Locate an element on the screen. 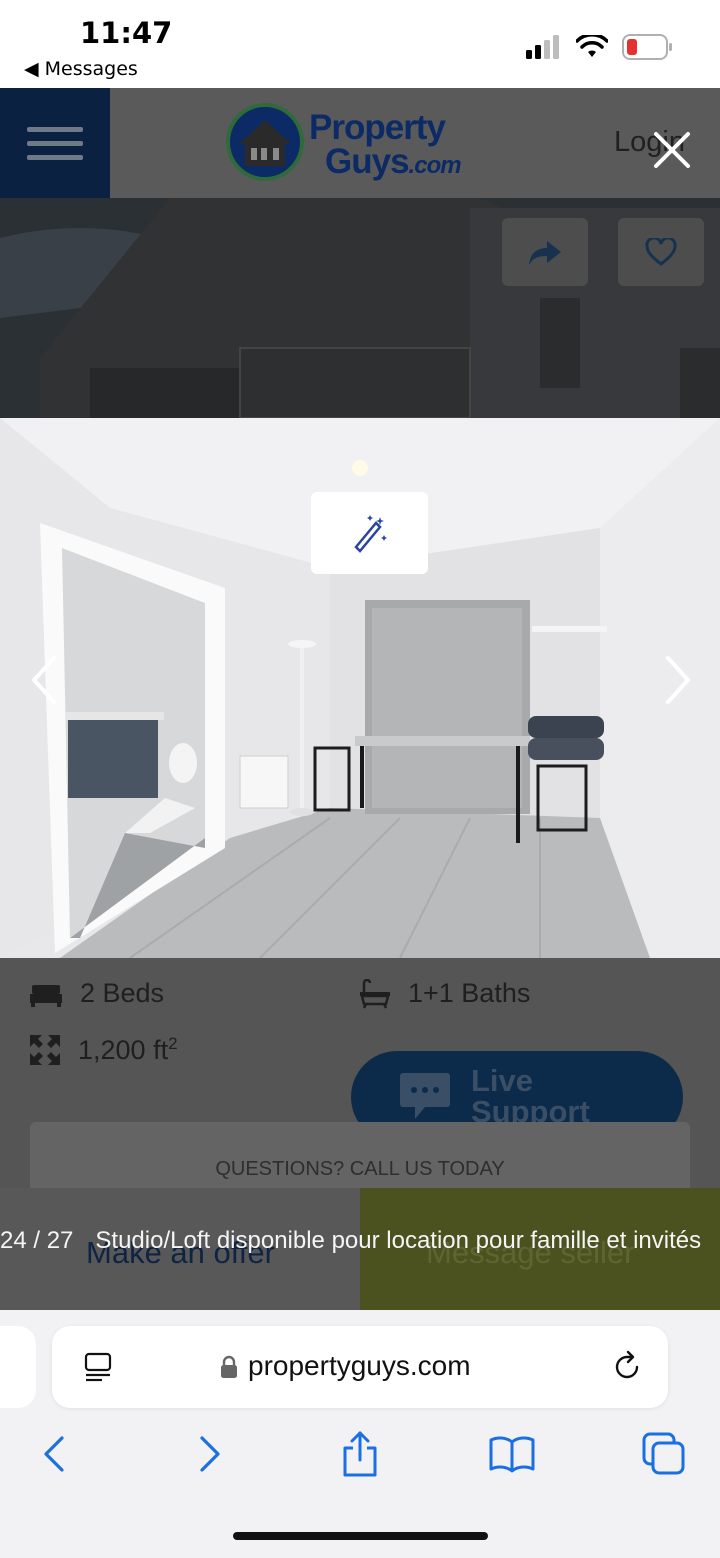 This screenshot has width=720, height=1558. bookmarks-button is located at coordinates (512, 1454).